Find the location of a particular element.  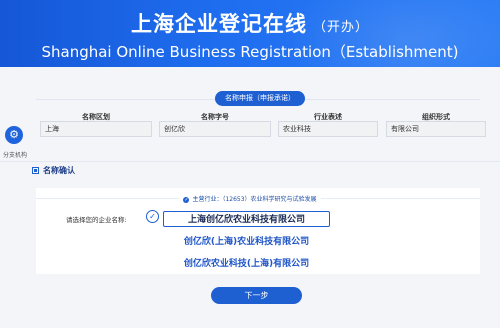

next-button: 下一步 is located at coordinates (256, 295).